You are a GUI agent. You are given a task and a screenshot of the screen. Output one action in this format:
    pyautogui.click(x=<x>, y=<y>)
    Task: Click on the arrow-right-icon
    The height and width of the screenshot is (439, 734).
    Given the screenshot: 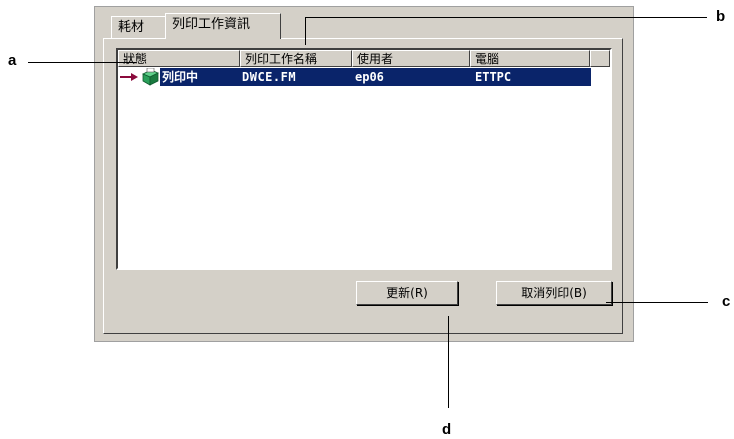 What is the action you would take?
    pyautogui.click(x=129, y=77)
    